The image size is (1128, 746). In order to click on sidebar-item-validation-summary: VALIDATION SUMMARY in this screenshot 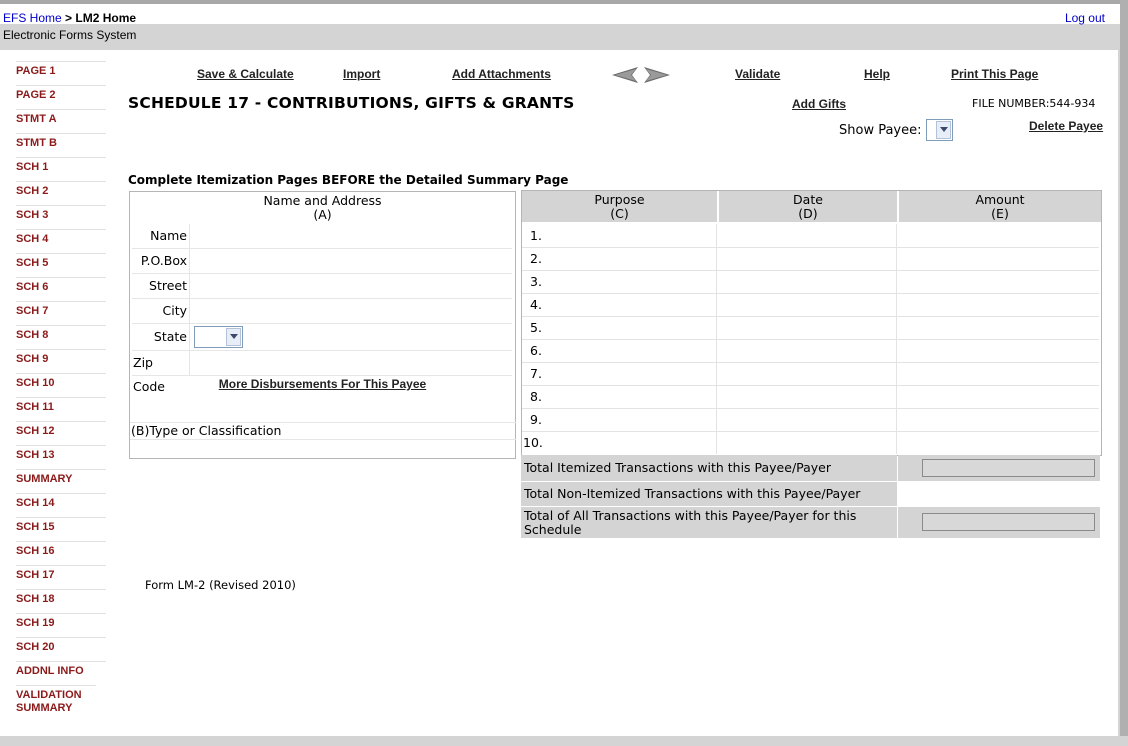, I will do `click(56, 700)`.